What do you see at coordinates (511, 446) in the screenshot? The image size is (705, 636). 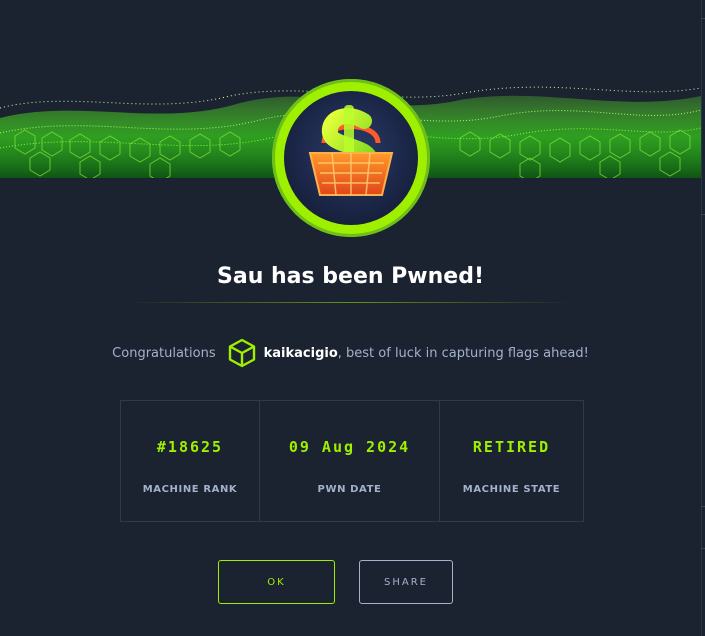 I see `stat-value: RETIRED` at bounding box center [511, 446].